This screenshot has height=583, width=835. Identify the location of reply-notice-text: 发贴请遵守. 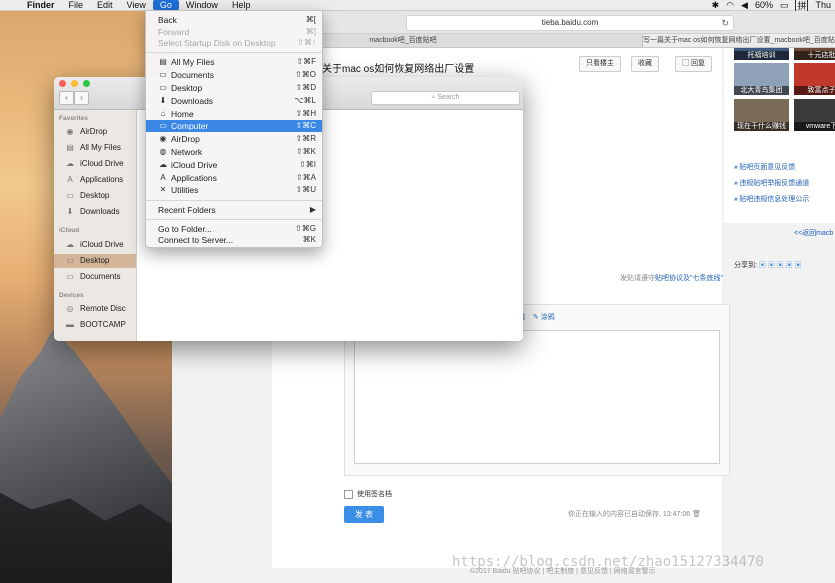
(637, 278).